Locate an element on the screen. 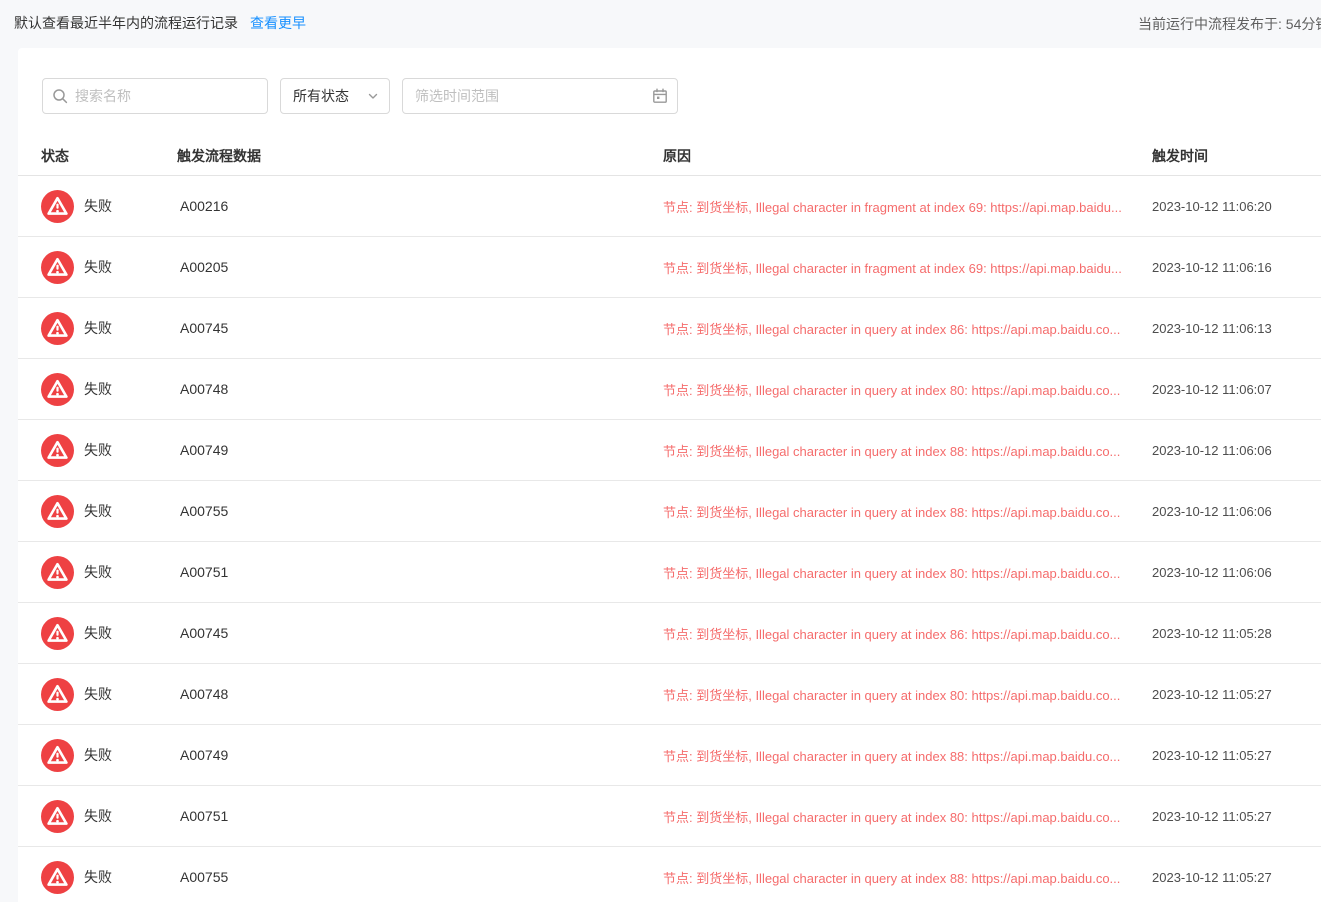 This screenshot has height=902, width=1321. trigger-time: 2023-10-12 11:06:07 is located at coordinates (1212, 389).